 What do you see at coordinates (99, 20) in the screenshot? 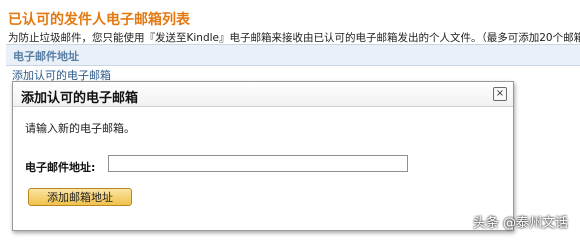
I see `page-title: 已认可的发件人电子邮箱列表` at bounding box center [99, 20].